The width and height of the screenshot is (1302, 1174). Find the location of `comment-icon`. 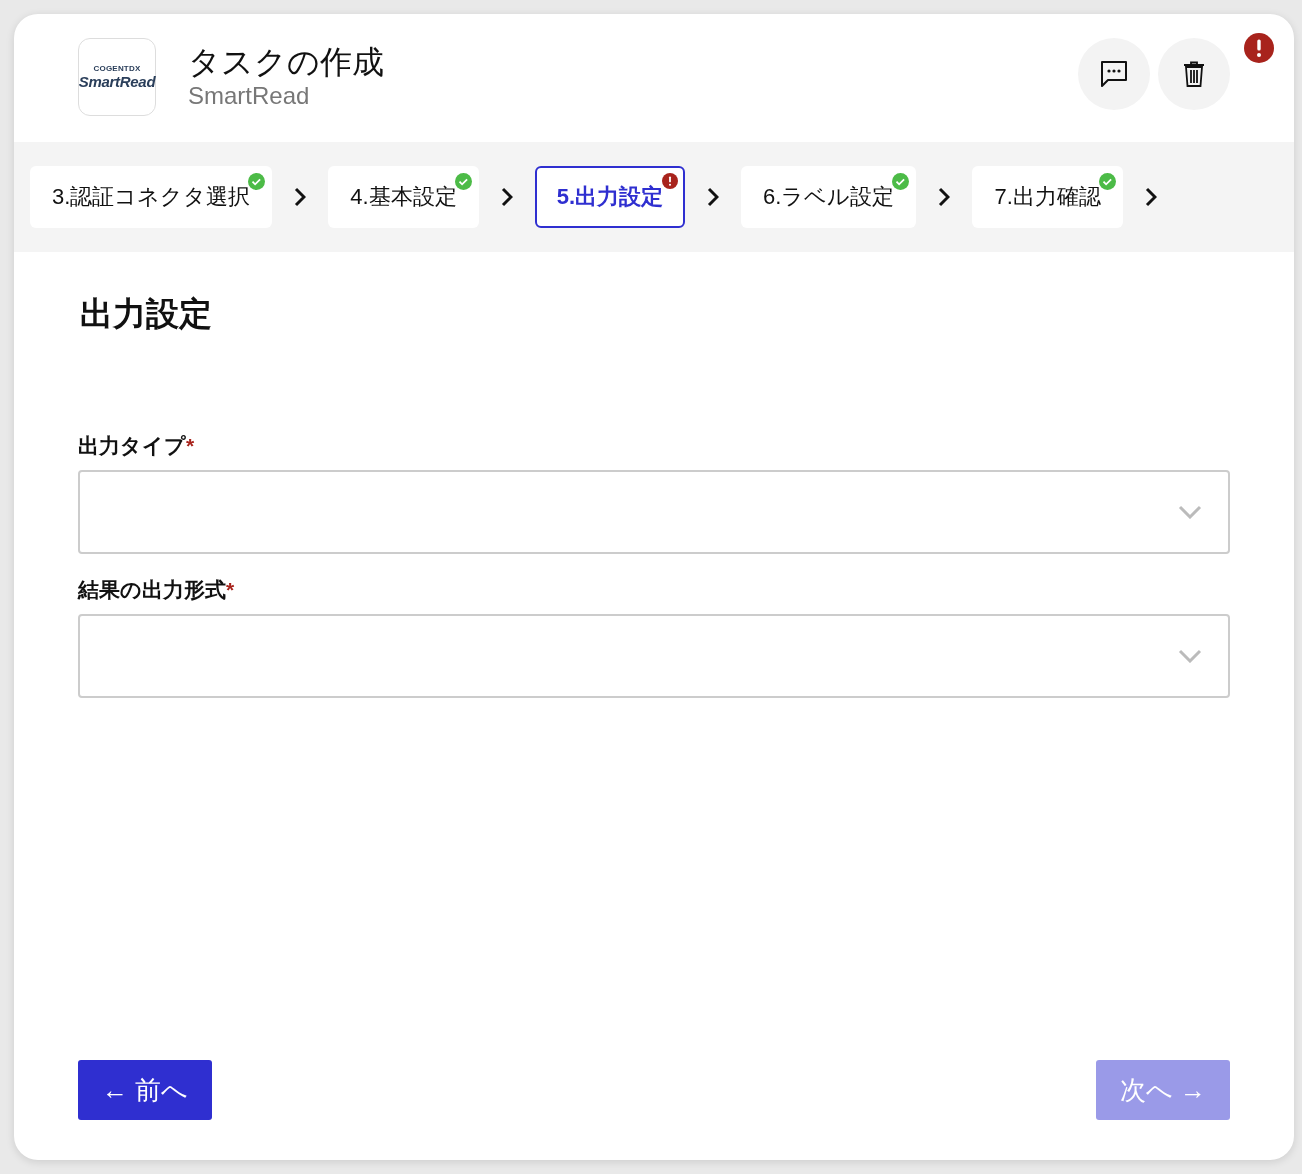

comment-icon is located at coordinates (1114, 74).